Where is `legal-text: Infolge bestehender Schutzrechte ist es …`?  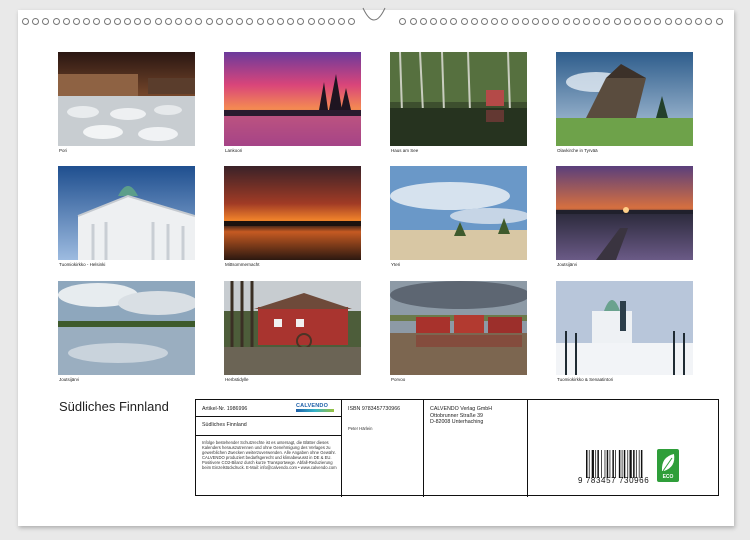
legal-text: Infolge bestehender Schutzrechte ist es … is located at coordinates (269, 455).